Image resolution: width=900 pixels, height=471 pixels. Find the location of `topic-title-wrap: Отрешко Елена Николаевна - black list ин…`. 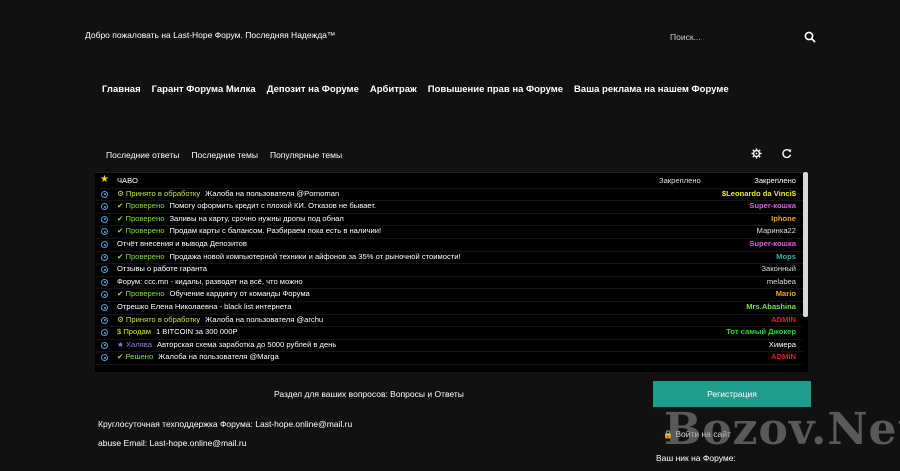

topic-title-wrap: Отрешко Елена Николаевна - black list ин… is located at coordinates (204, 307).